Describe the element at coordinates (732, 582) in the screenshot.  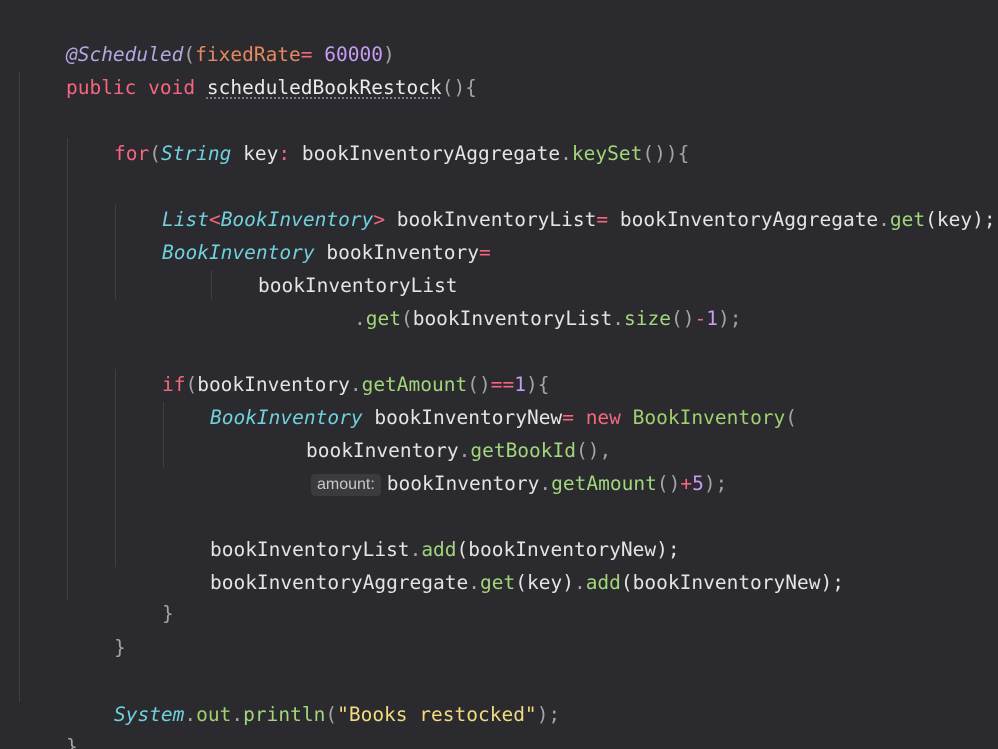
I see `arguments: (bookInventoryNew);` at that location.